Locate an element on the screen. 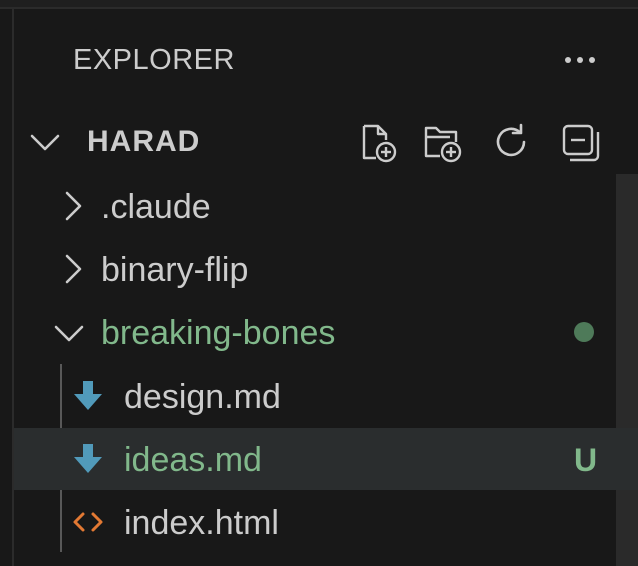 The height and width of the screenshot is (566, 638). workspace-name: HARAD is located at coordinates (144, 141).